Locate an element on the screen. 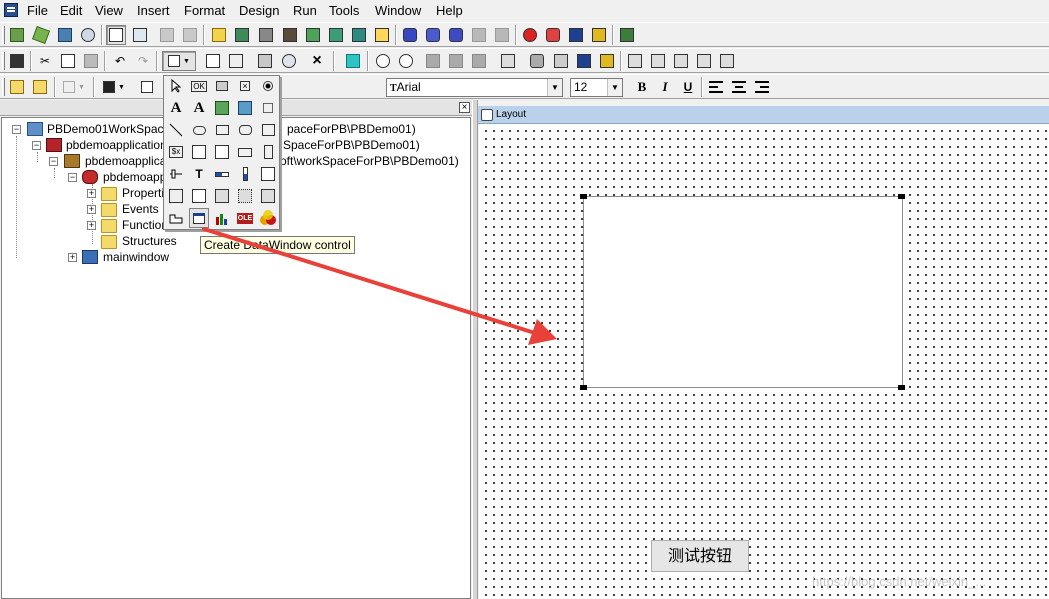 This screenshot has height=599, width=1049. rectangle-icon is located at coordinates (222, 130).